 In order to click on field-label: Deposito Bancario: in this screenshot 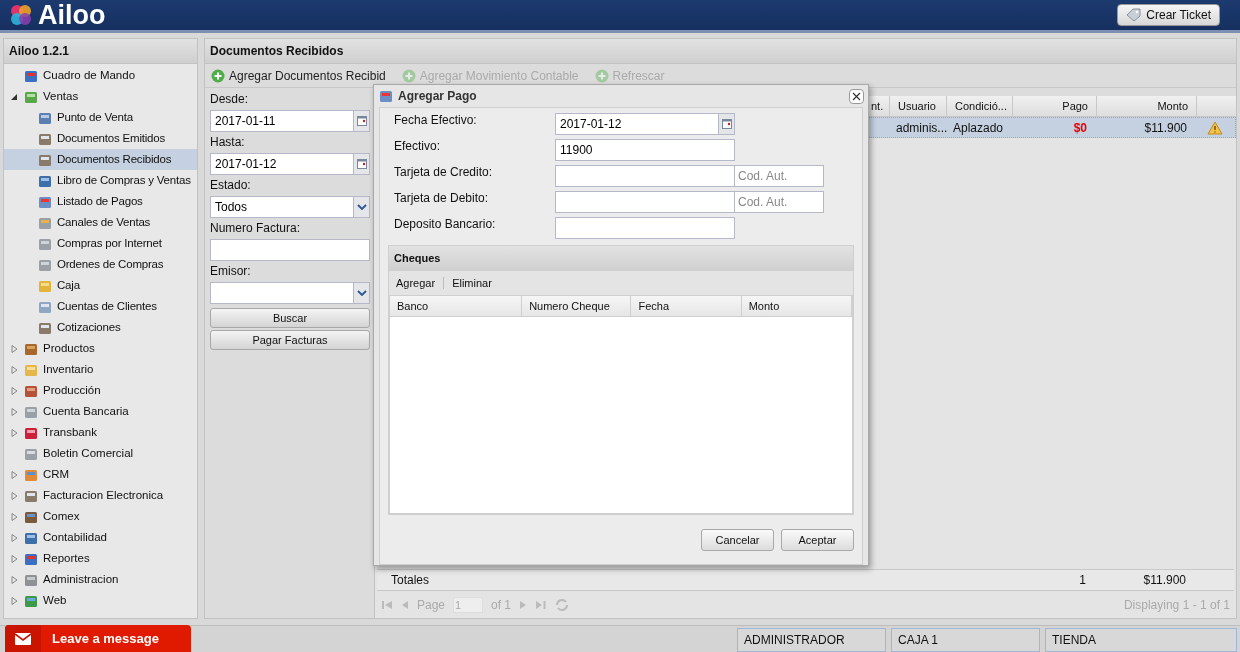, I will do `click(445, 224)`.